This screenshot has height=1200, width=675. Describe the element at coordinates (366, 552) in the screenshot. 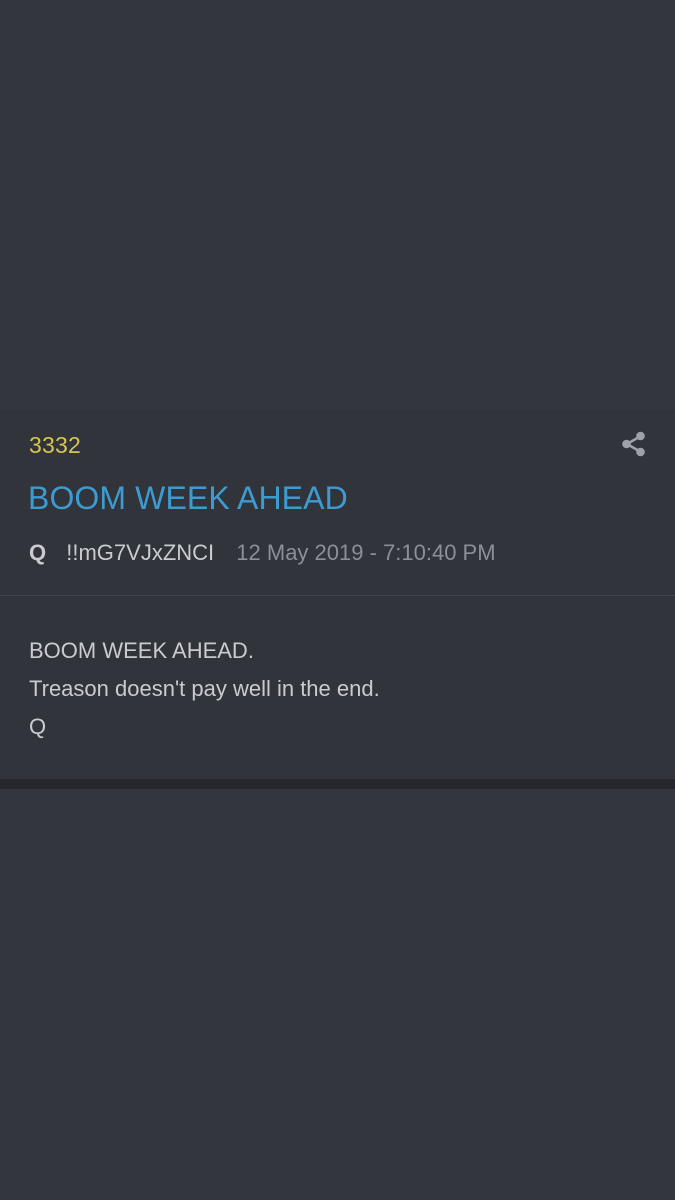

I see `post-timestamp: 12 May 2019 - 7:10:40 PM` at that location.